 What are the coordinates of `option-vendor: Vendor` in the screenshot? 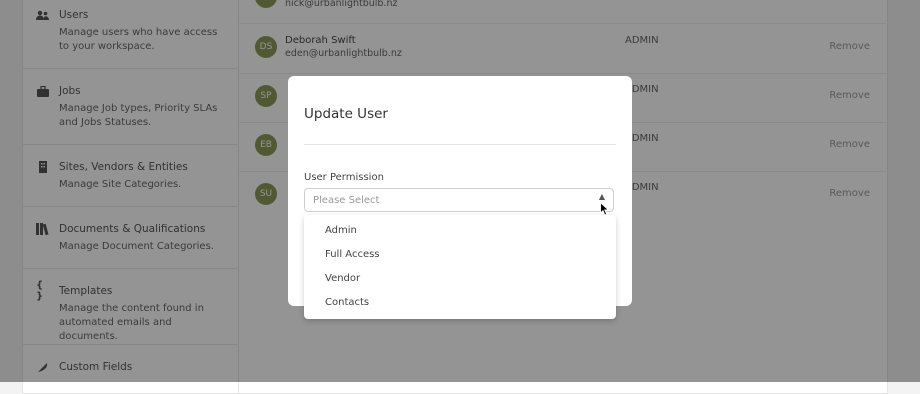 It's located at (342, 278).